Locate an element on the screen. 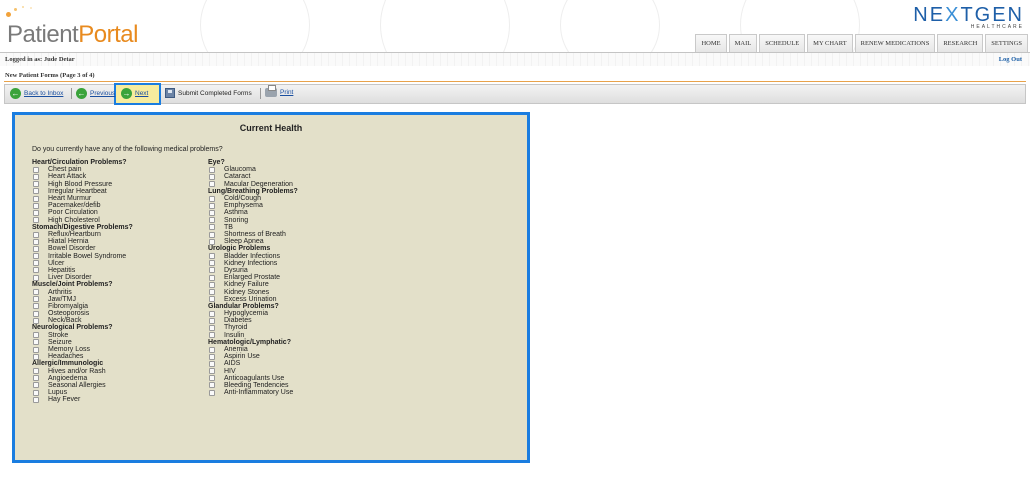 This screenshot has height=481, width=1030. checkbox-option: HIV is located at coordinates (253, 371).